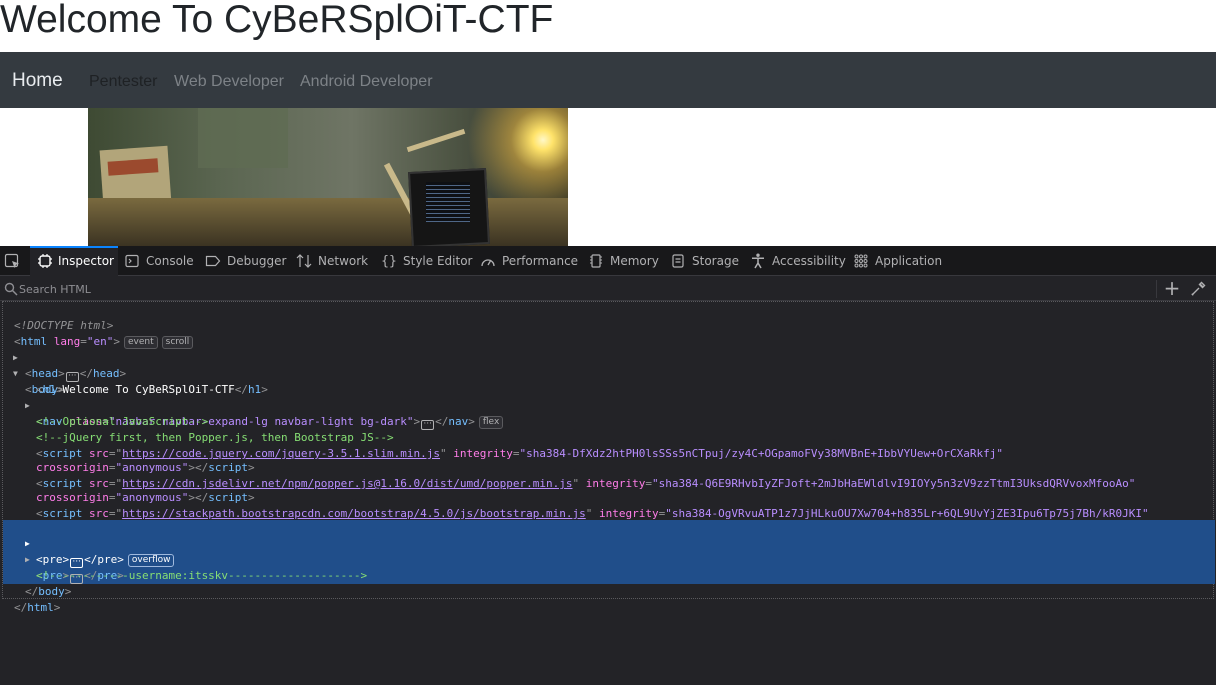 The height and width of the screenshot is (685, 1216). I want to click on nav-link-android-developer: Android Developer, so click(366, 82).